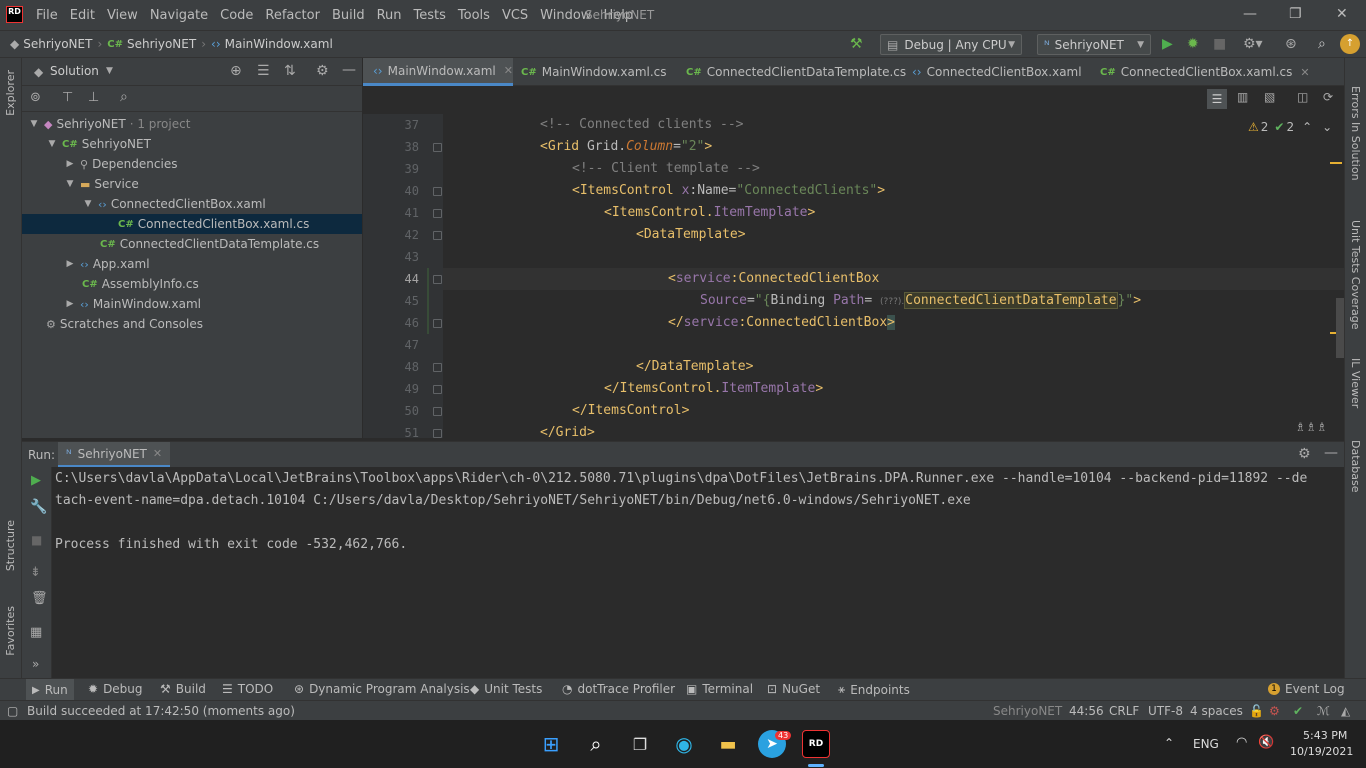 The width and height of the screenshot is (1366, 768). I want to click on minimize-icon: —, so click(1250, 14).